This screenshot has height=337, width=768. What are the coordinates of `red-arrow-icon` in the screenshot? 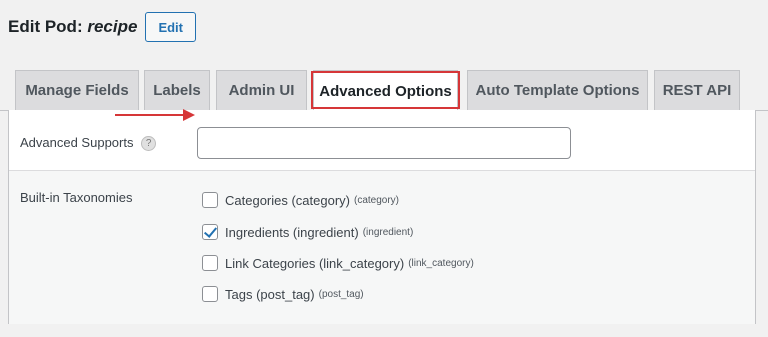 It's located at (155, 115).